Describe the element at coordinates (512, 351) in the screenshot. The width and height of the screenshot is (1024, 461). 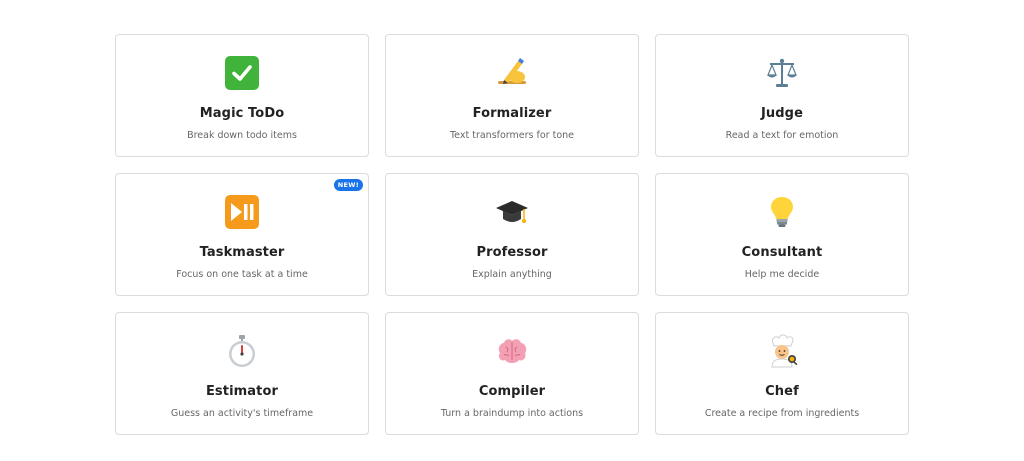
I see `brain-icon` at that location.